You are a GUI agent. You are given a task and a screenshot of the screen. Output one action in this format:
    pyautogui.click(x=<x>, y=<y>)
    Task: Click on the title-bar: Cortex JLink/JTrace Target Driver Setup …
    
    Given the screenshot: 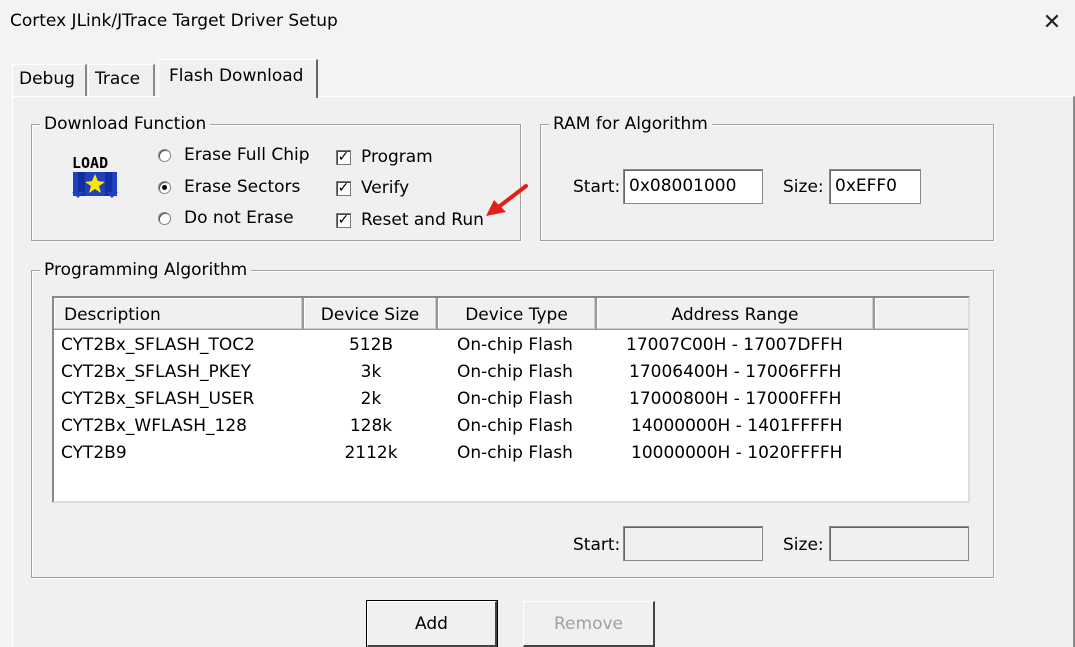 What is the action you would take?
    pyautogui.click(x=537, y=23)
    